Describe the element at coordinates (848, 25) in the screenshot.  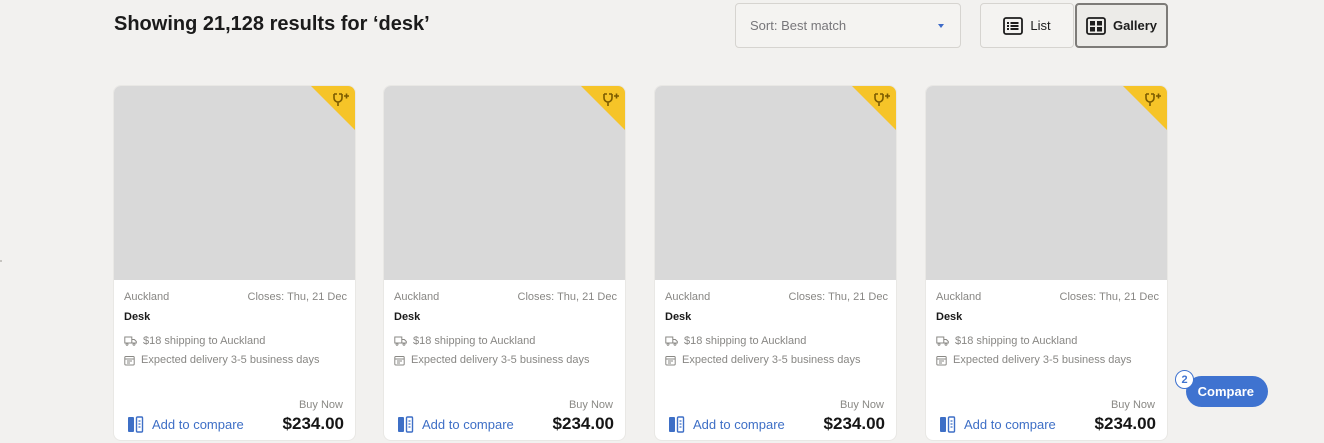
I see `sort-dropdown: Sort: Best match` at that location.